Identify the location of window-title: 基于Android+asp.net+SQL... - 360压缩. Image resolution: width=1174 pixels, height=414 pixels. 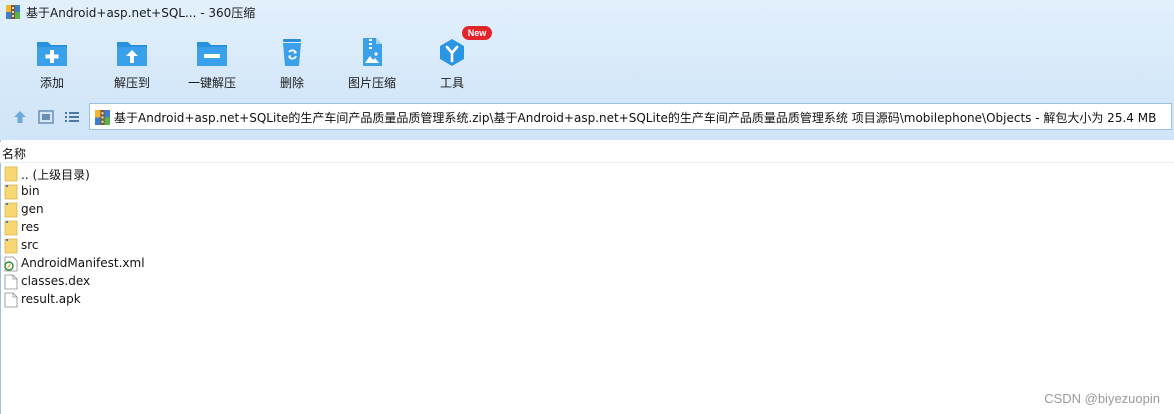
(141, 13).